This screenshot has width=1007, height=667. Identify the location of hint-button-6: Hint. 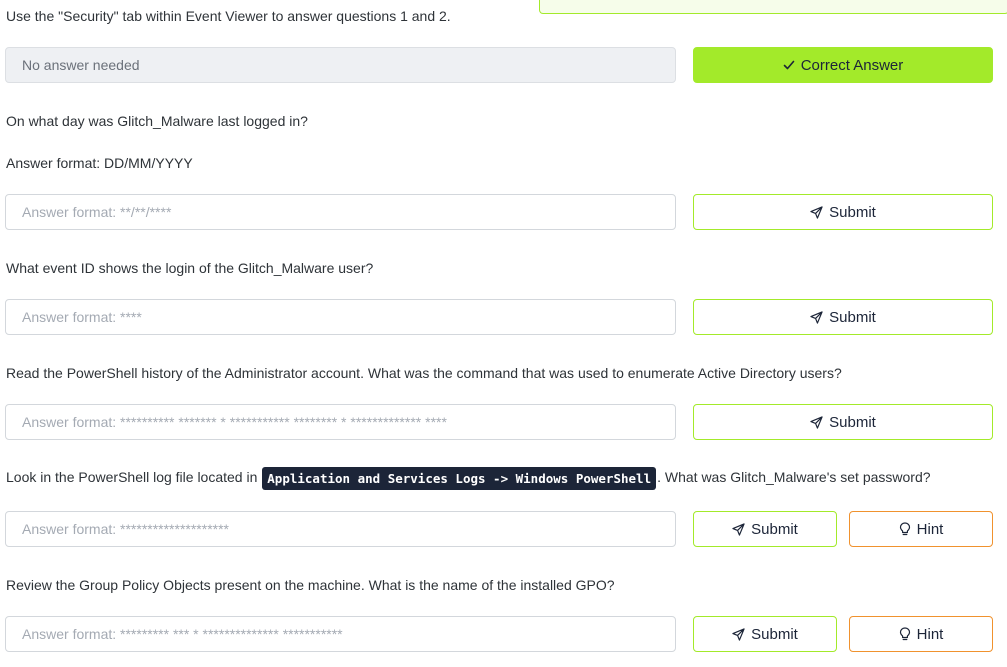
(921, 634).